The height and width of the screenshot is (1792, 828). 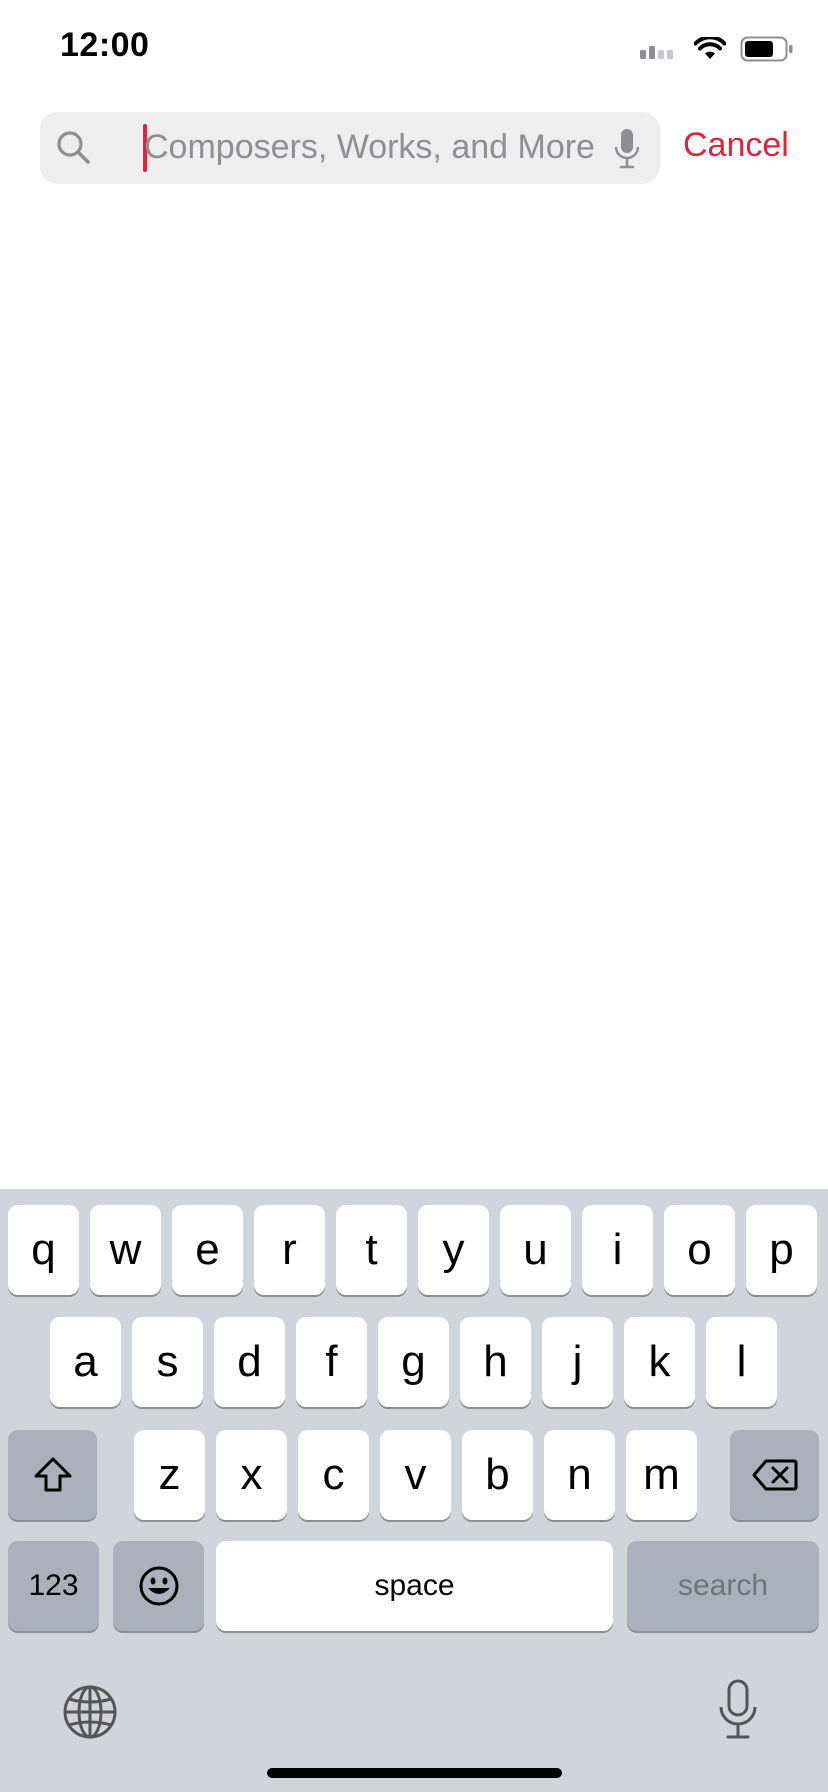 I want to click on key-label: o, so click(x=699, y=1249).